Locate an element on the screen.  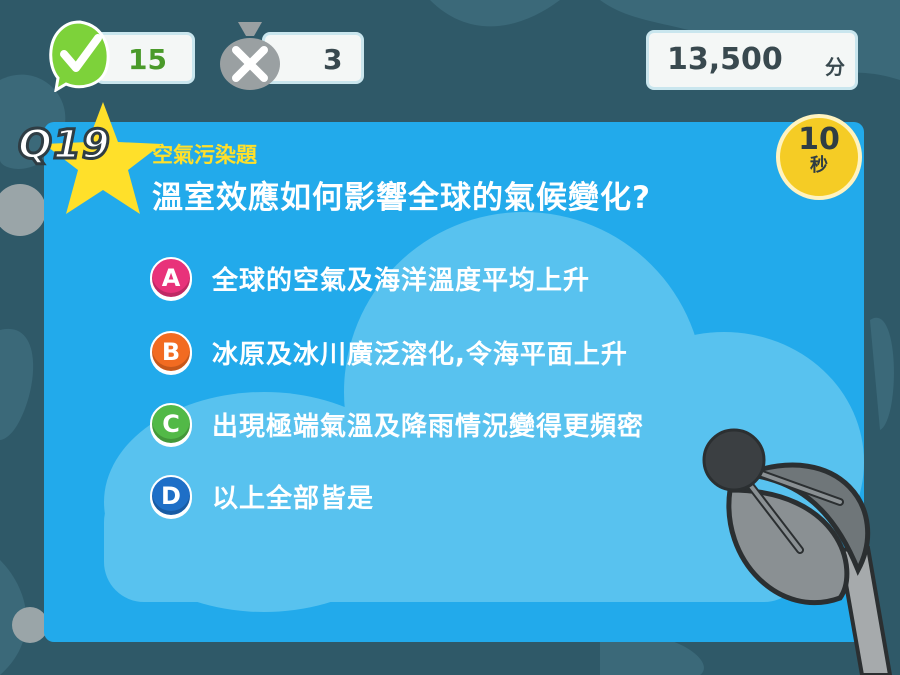
option-c: C 出現極端氣溫及降雨情況變得更頻密 is located at coordinates (397, 424).